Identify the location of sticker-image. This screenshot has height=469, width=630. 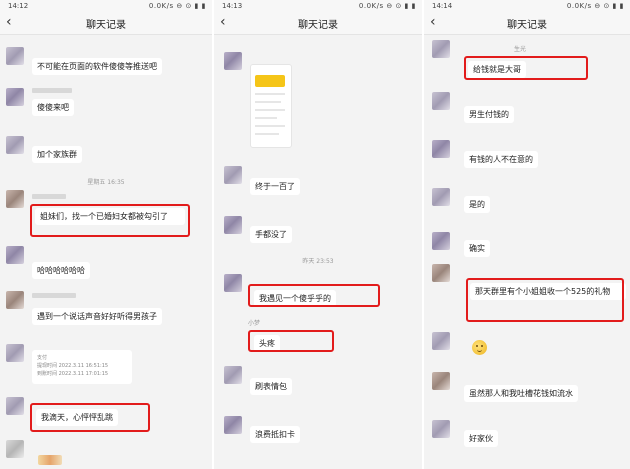
(50, 460).